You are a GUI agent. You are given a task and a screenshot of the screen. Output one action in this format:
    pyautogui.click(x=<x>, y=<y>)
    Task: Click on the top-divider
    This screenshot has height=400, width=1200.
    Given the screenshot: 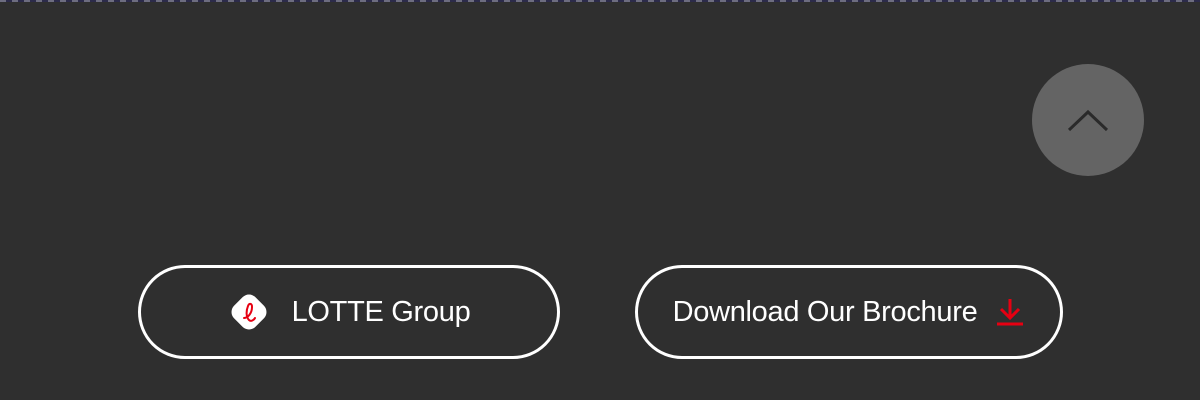 What is the action you would take?
    pyautogui.click(x=600, y=1)
    